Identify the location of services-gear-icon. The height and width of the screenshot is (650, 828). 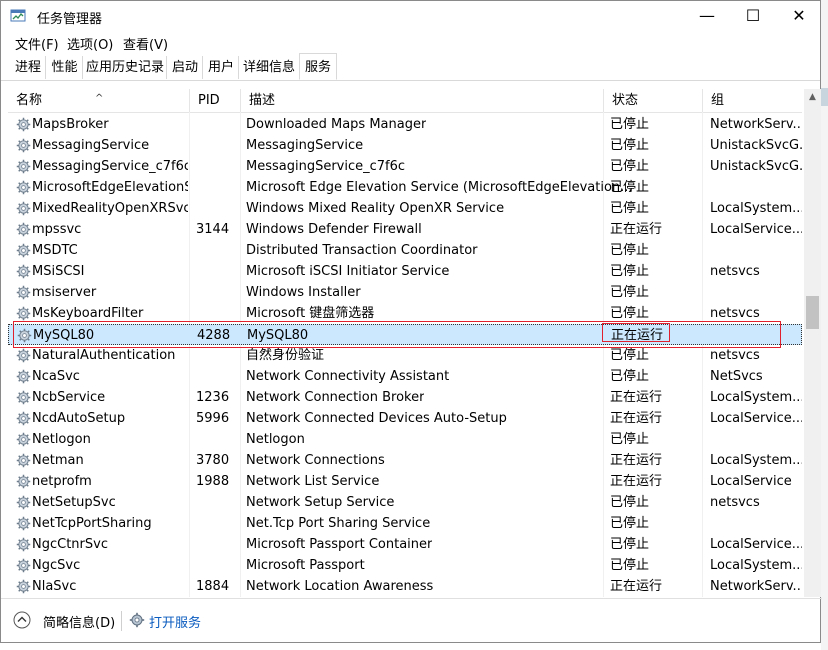
(137, 620).